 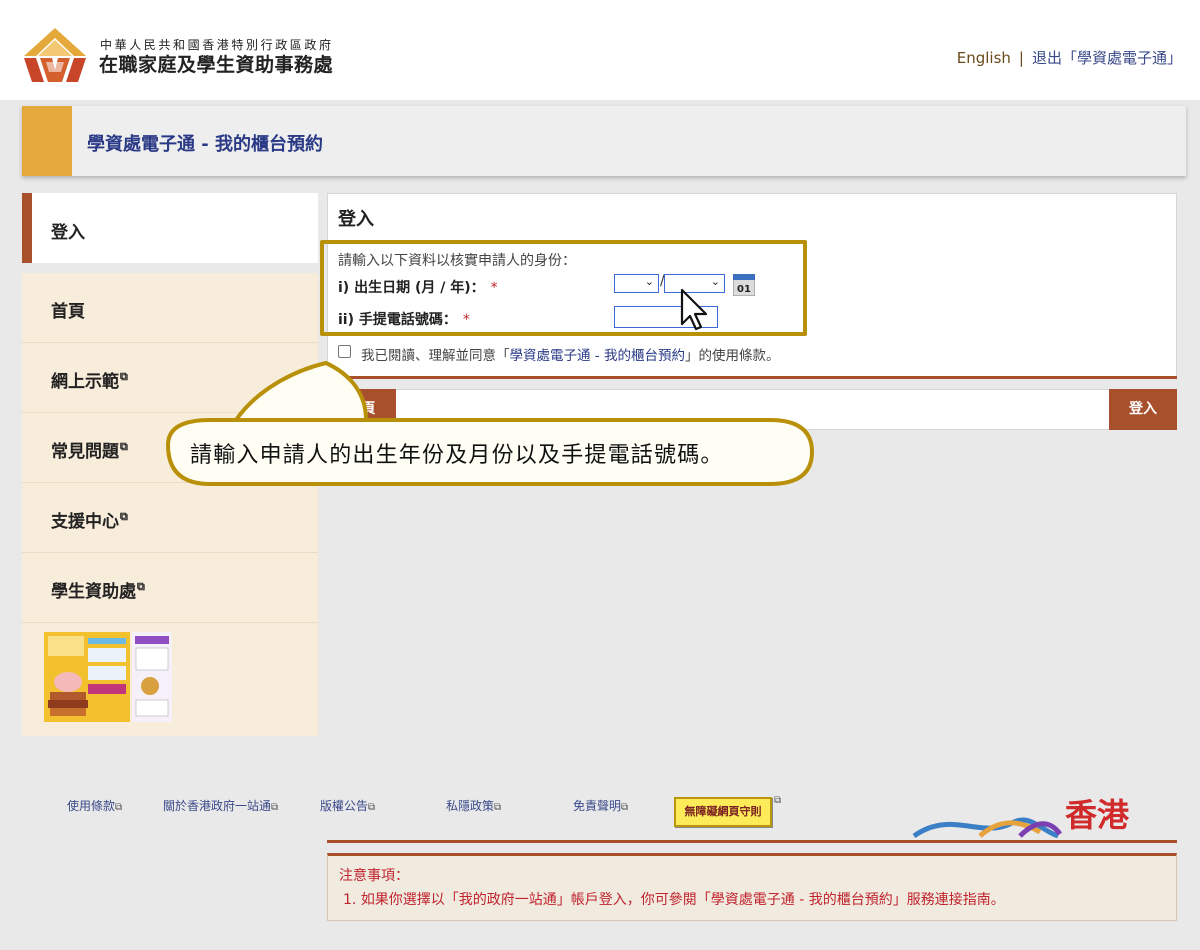 What do you see at coordinates (744, 289) in the screenshot?
I see `calendar-day: 01` at bounding box center [744, 289].